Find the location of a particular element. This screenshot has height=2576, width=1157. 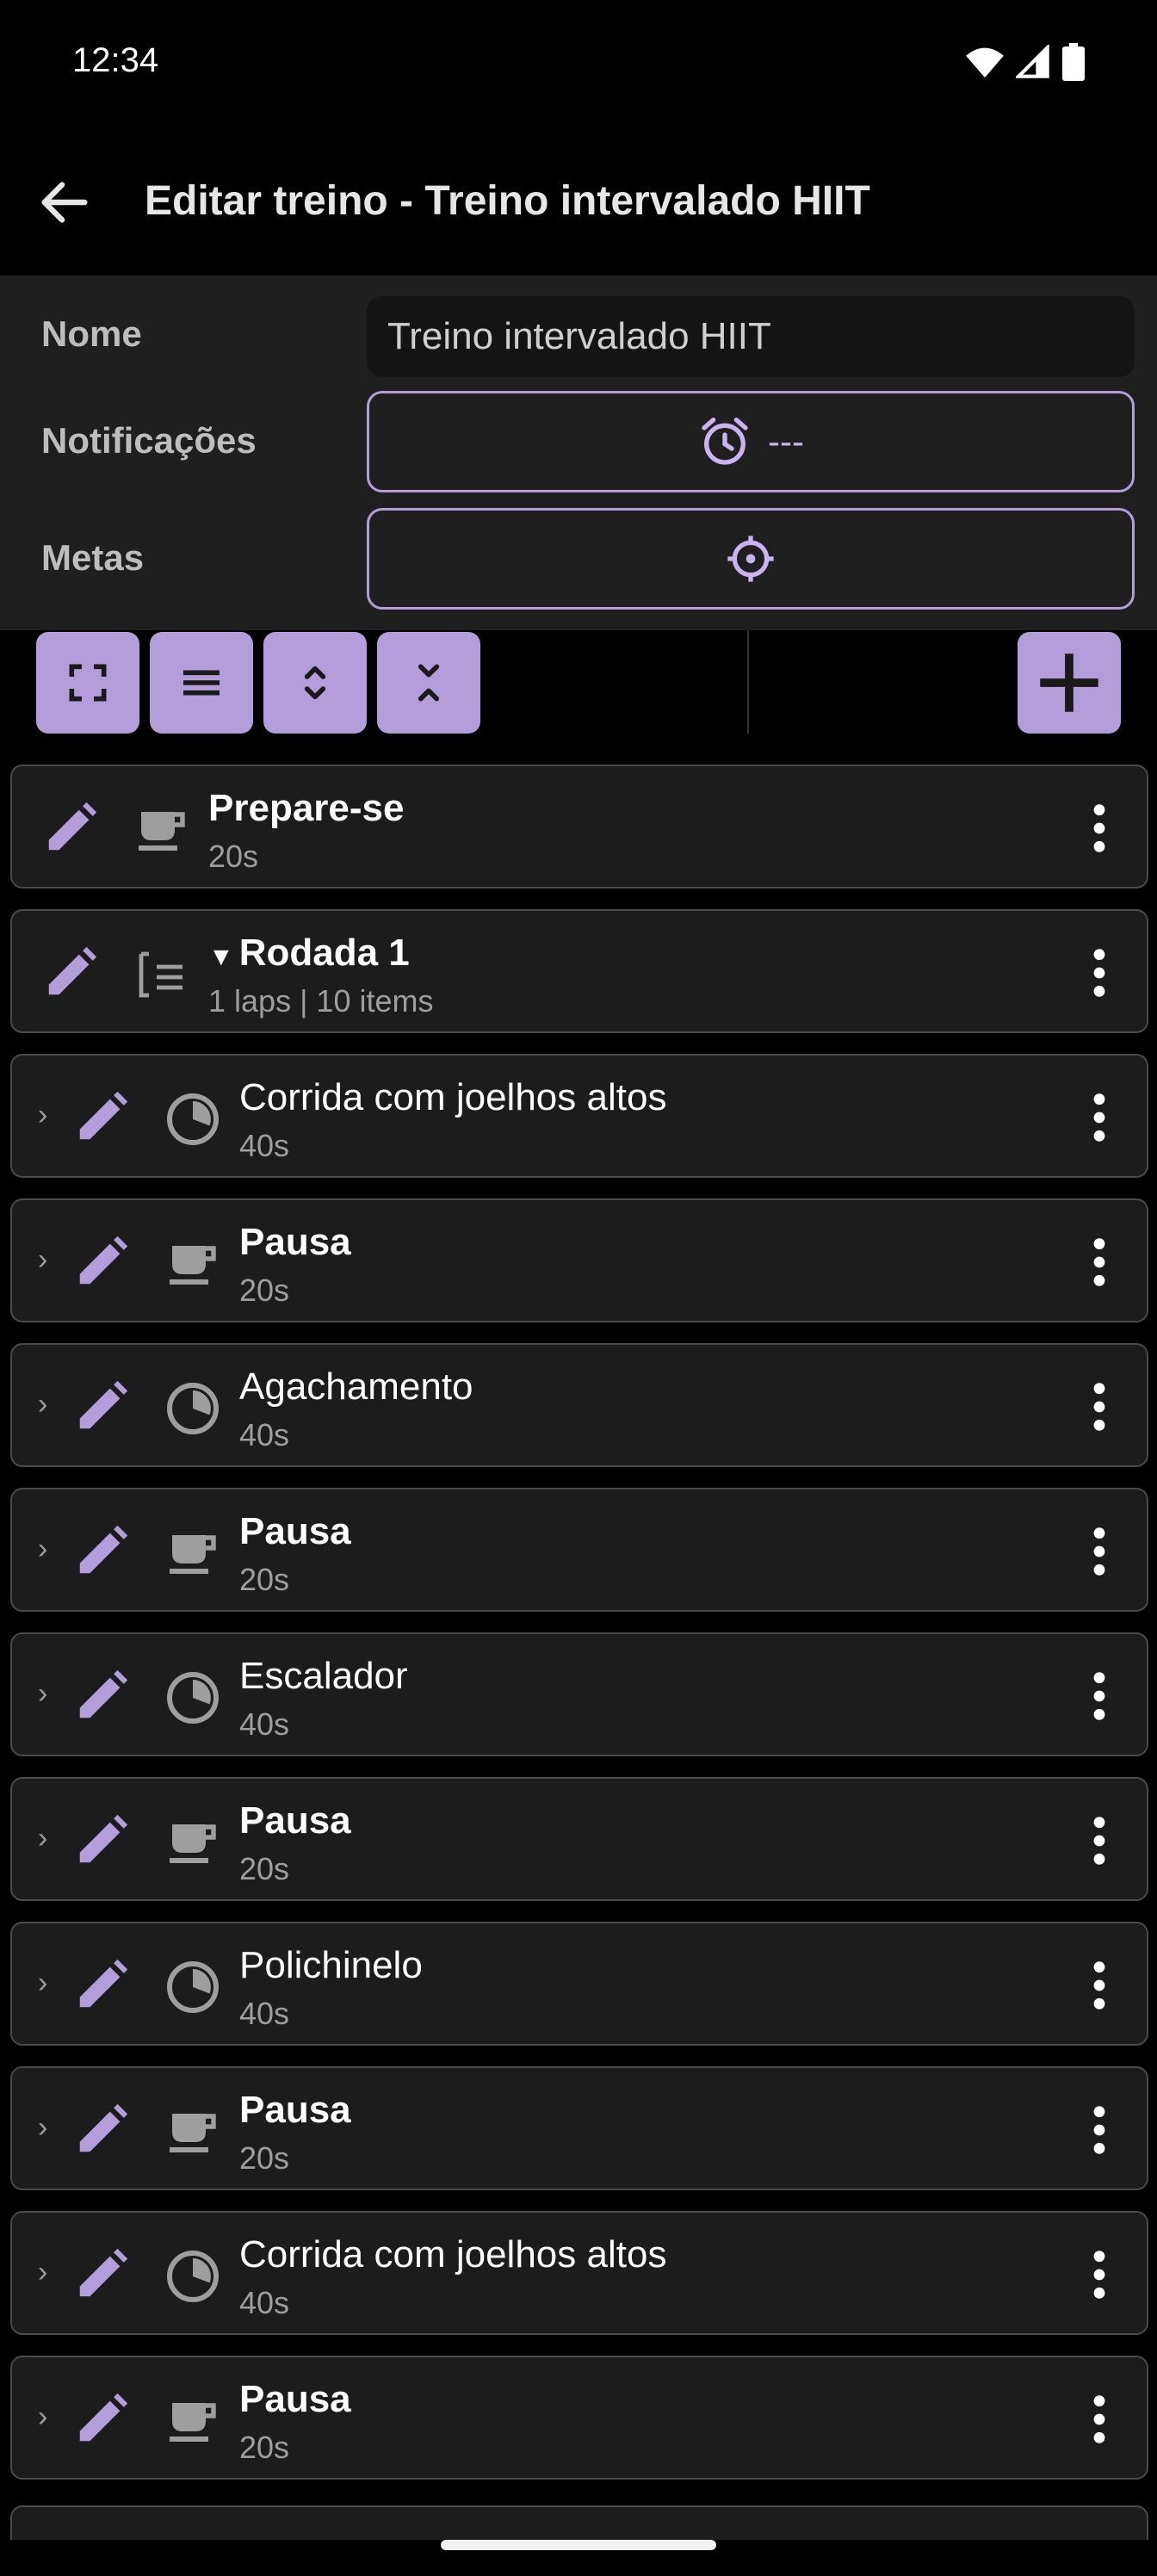

expand-all-button is located at coordinates (315, 683).